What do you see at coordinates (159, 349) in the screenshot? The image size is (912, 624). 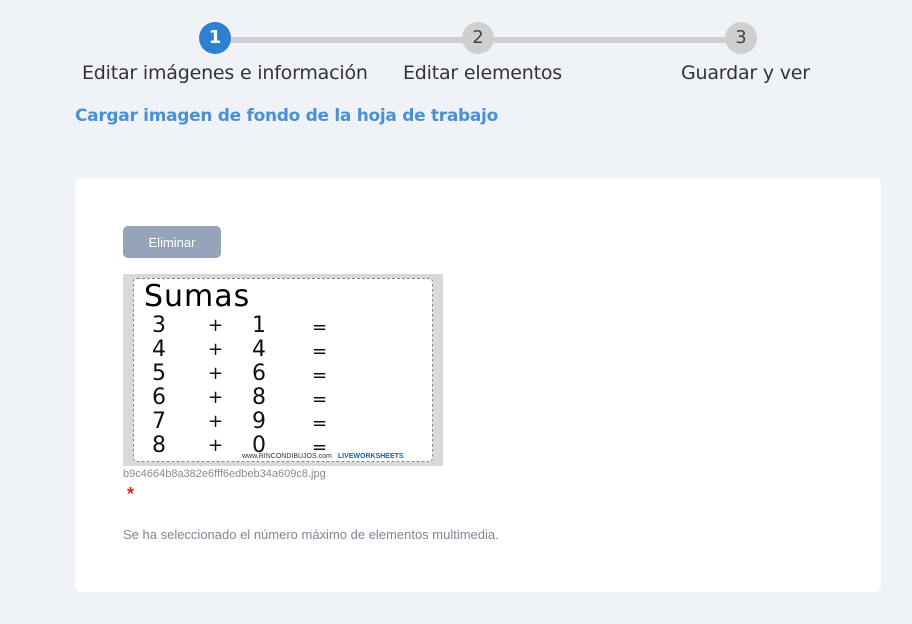 I see `sum-operand-a: 4` at bounding box center [159, 349].